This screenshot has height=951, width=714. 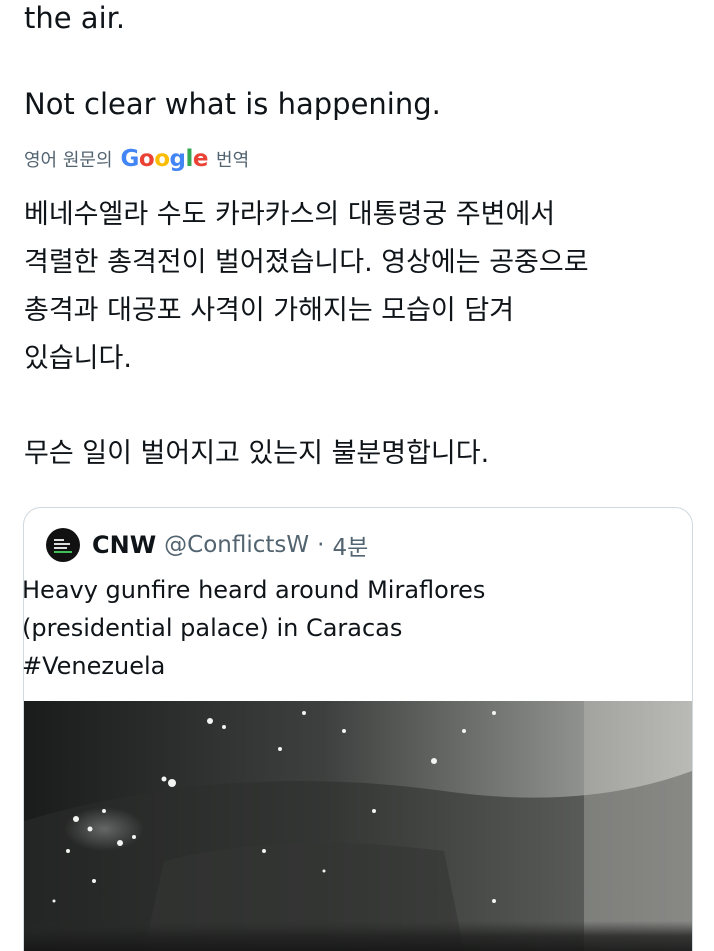 What do you see at coordinates (233, 160) in the screenshot?
I see `translate-suffix: 번역` at bounding box center [233, 160].